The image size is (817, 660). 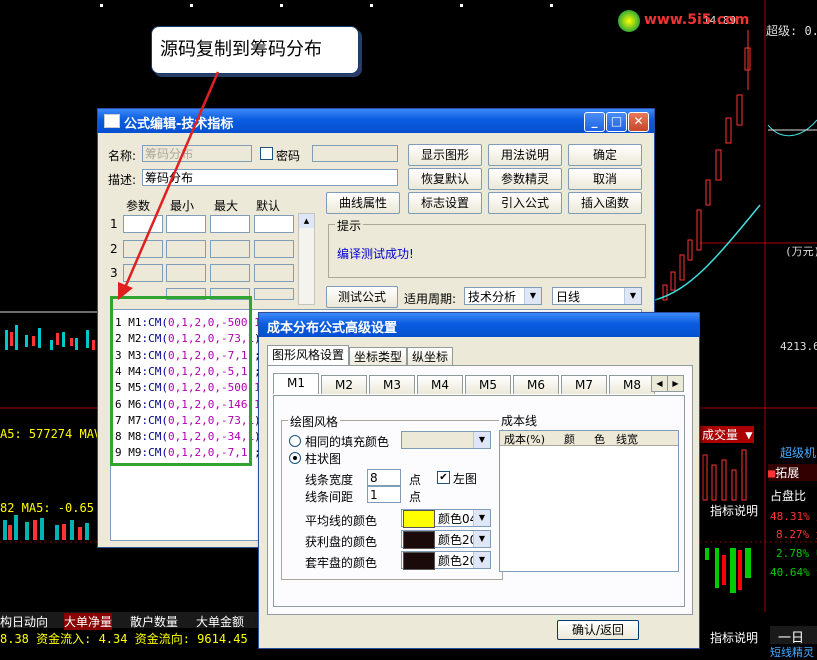 I want to click on line-gap-field: 1, so click(x=384, y=494).